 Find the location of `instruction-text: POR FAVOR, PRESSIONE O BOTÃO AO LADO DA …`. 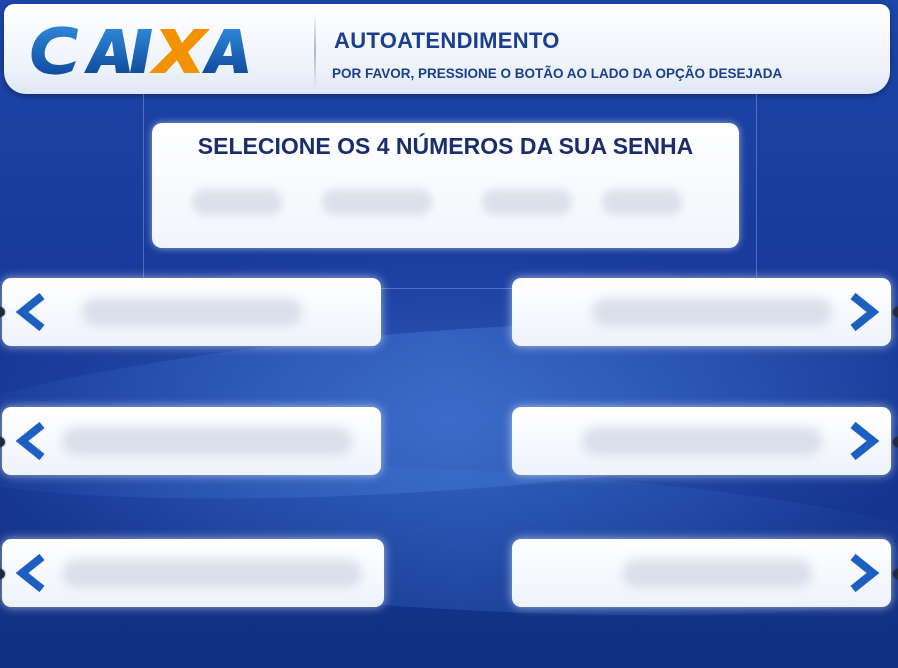

instruction-text: POR FAVOR, PRESSIONE O BOTÃO AO LADO DA … is located at coordinates (557, 73).